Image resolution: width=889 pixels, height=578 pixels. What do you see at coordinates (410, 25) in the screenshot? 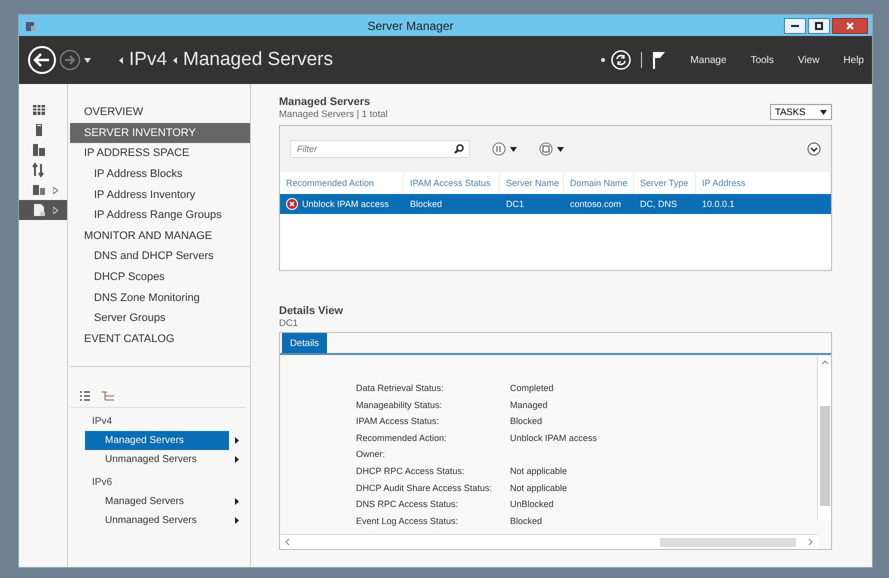
I see `window-title: Server Manager` at bounding box center [410, 25].